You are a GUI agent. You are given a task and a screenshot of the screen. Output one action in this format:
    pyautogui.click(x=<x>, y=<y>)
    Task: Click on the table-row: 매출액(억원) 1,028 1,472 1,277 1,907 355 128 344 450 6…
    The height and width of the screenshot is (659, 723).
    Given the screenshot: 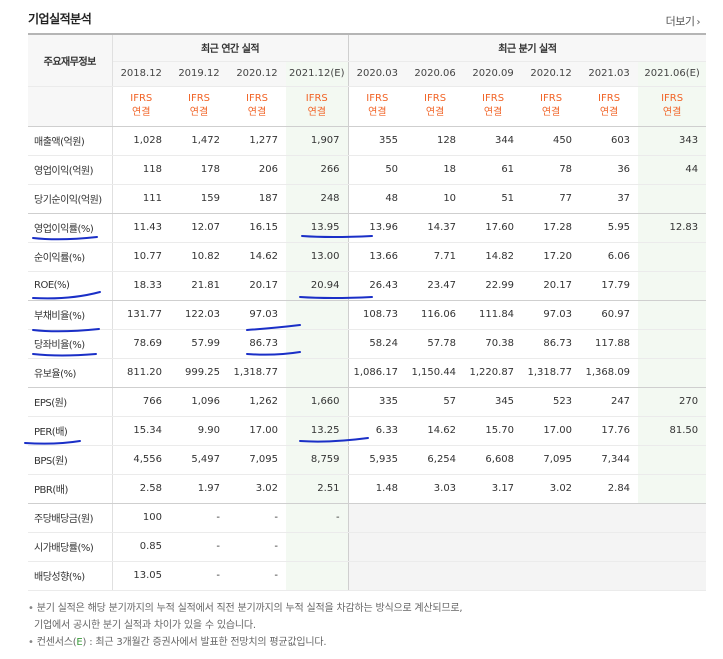 What is the action you would take?
    pyautogui.click(x=367, y=141)
    